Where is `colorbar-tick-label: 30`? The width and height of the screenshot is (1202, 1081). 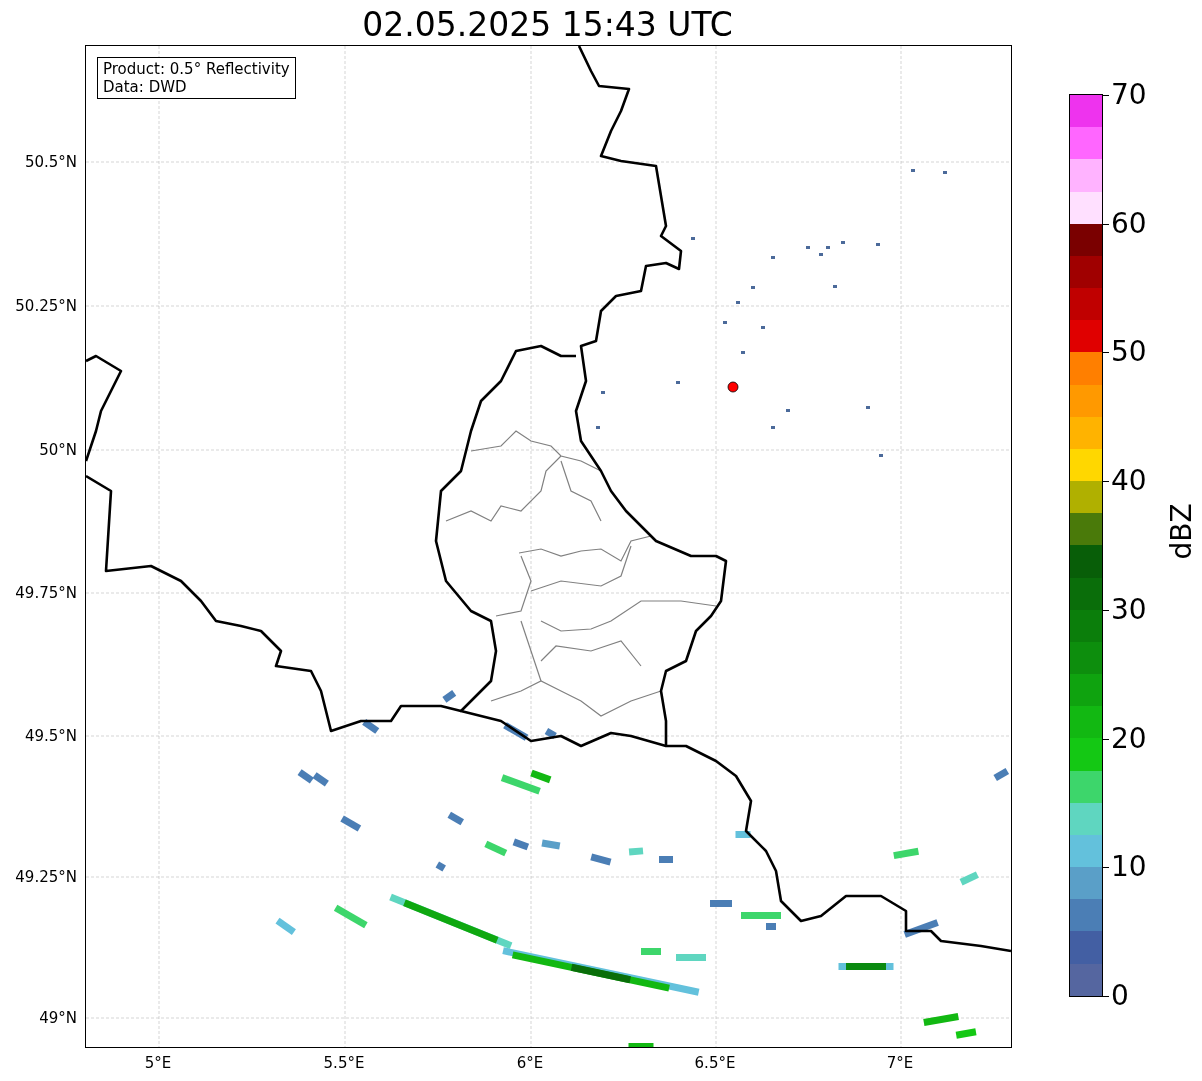 colorbar-tick-label: 30 is located at coordinates (1129, 609).